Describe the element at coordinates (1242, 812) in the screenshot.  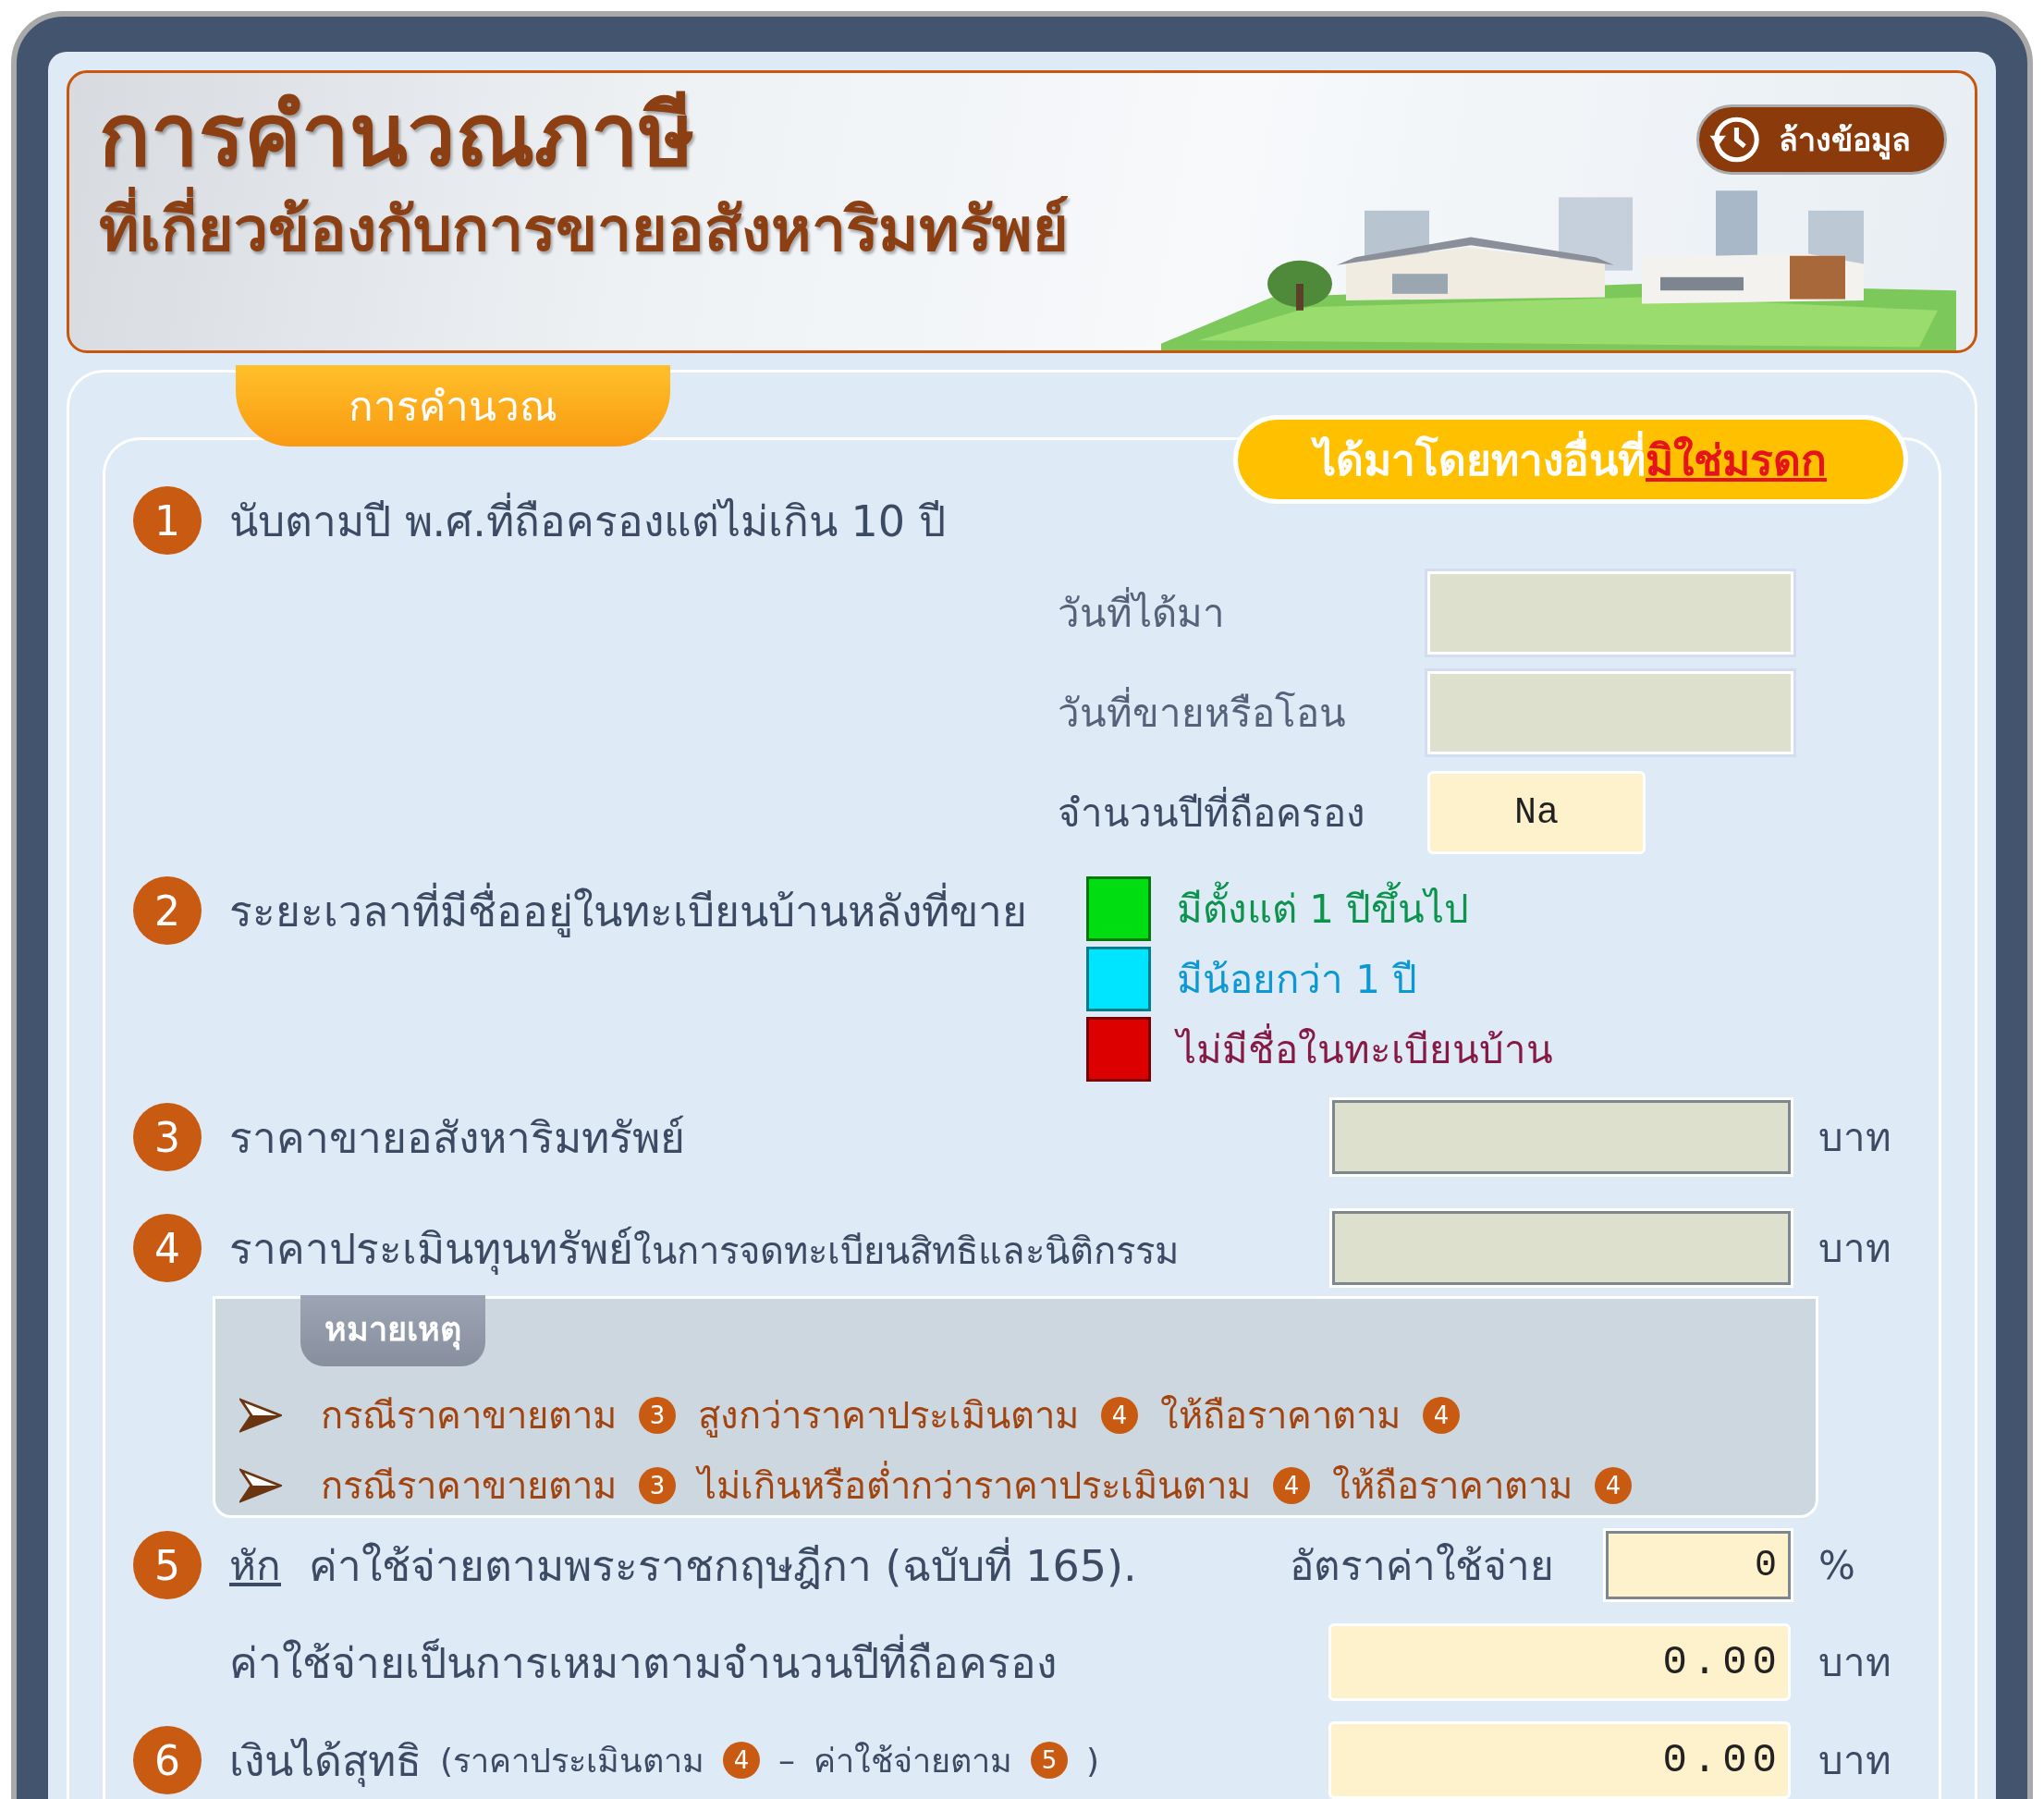
I see `field-label: จำนวนปีที่ถือครอง` at that location.